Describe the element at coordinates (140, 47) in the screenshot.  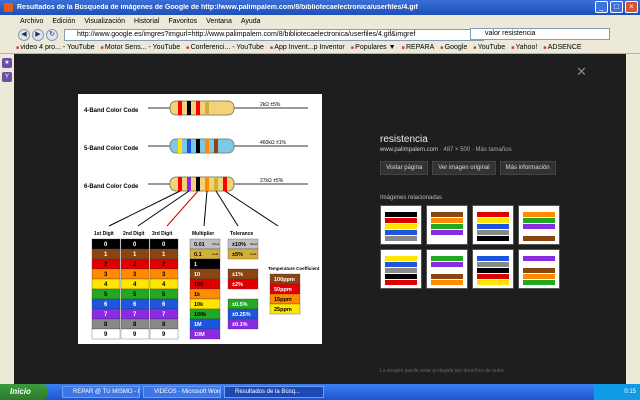
I see `bookmark-item: Motor Sens... - YouTube` at that location.